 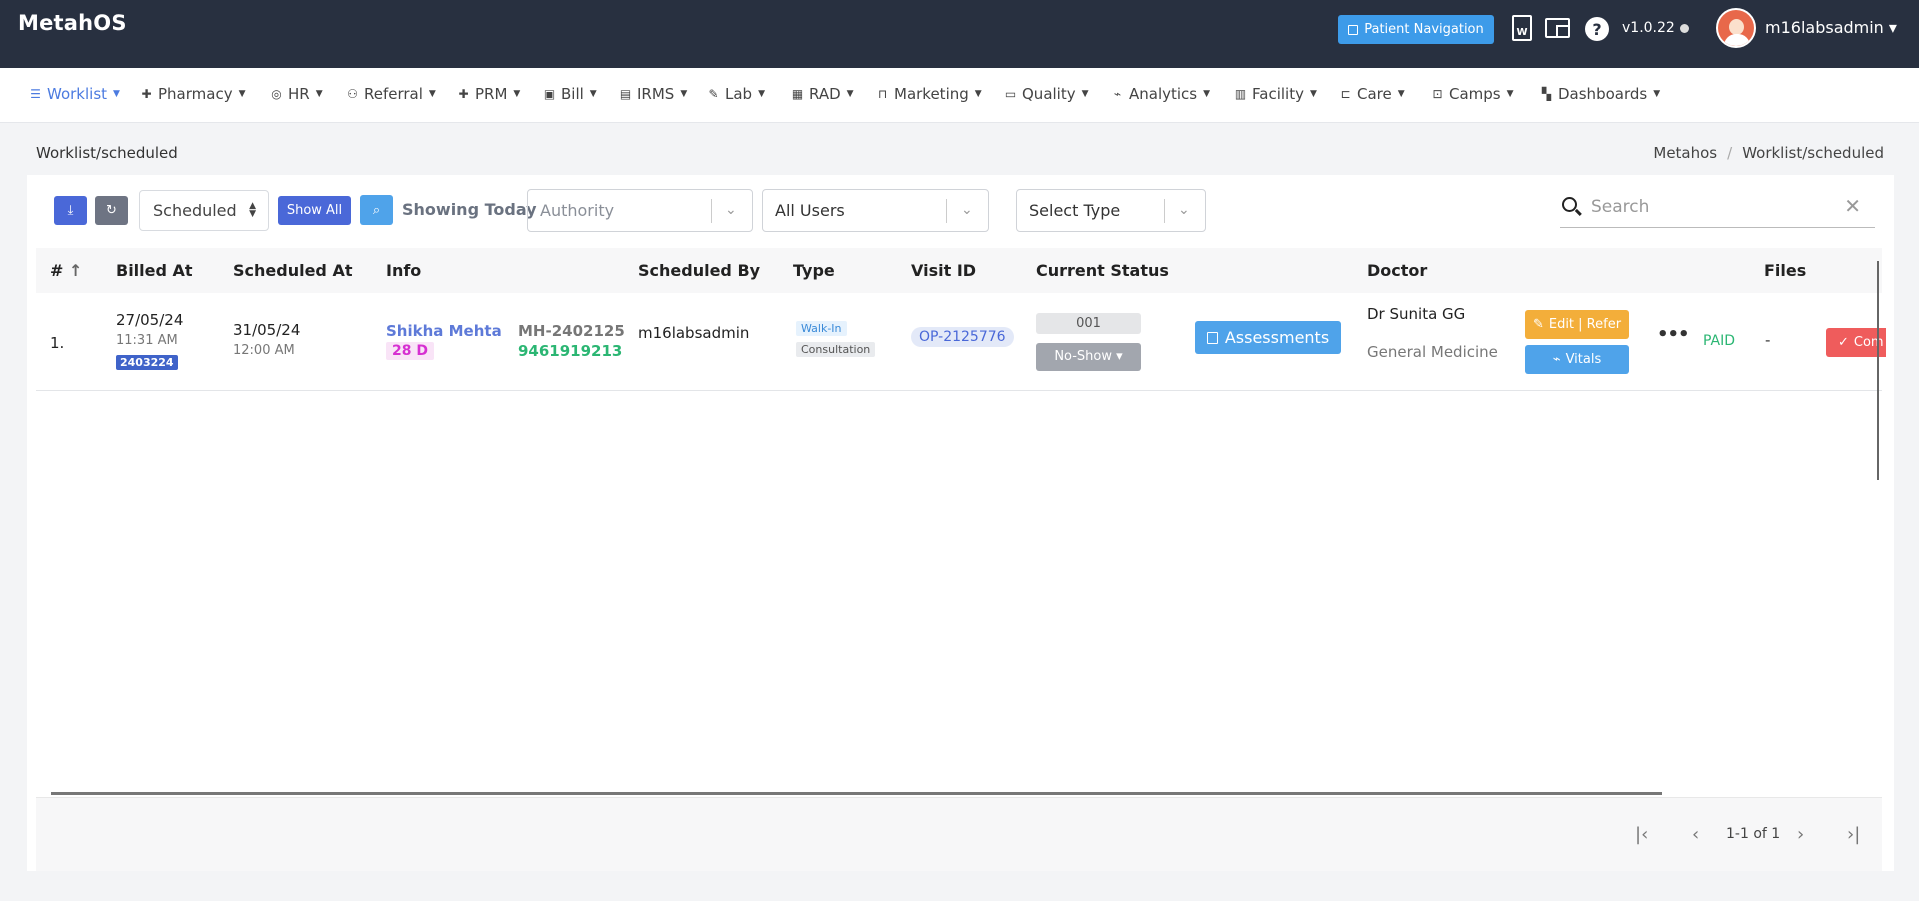 I want to click on search-field: ✕, so click(x=1717, y=208).